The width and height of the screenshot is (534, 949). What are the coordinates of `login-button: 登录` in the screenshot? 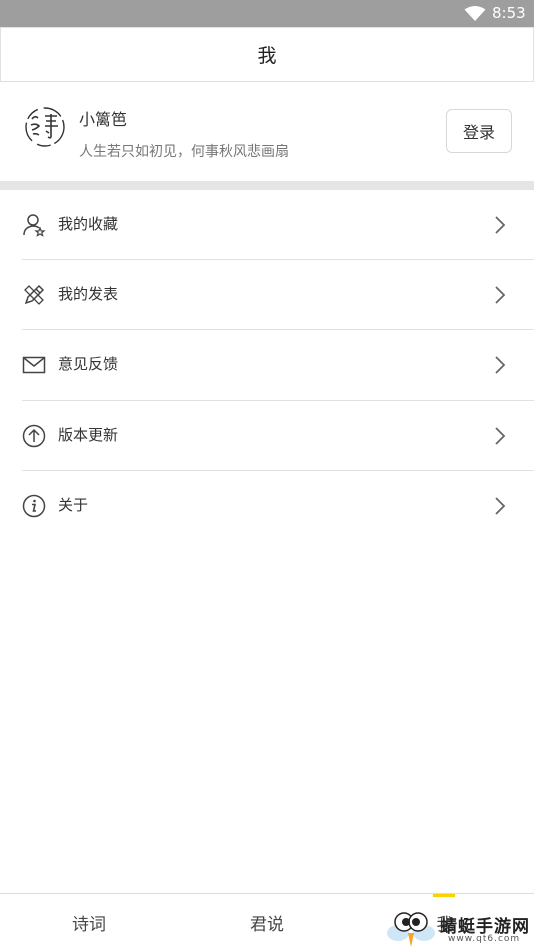 It's located at (479, 131).